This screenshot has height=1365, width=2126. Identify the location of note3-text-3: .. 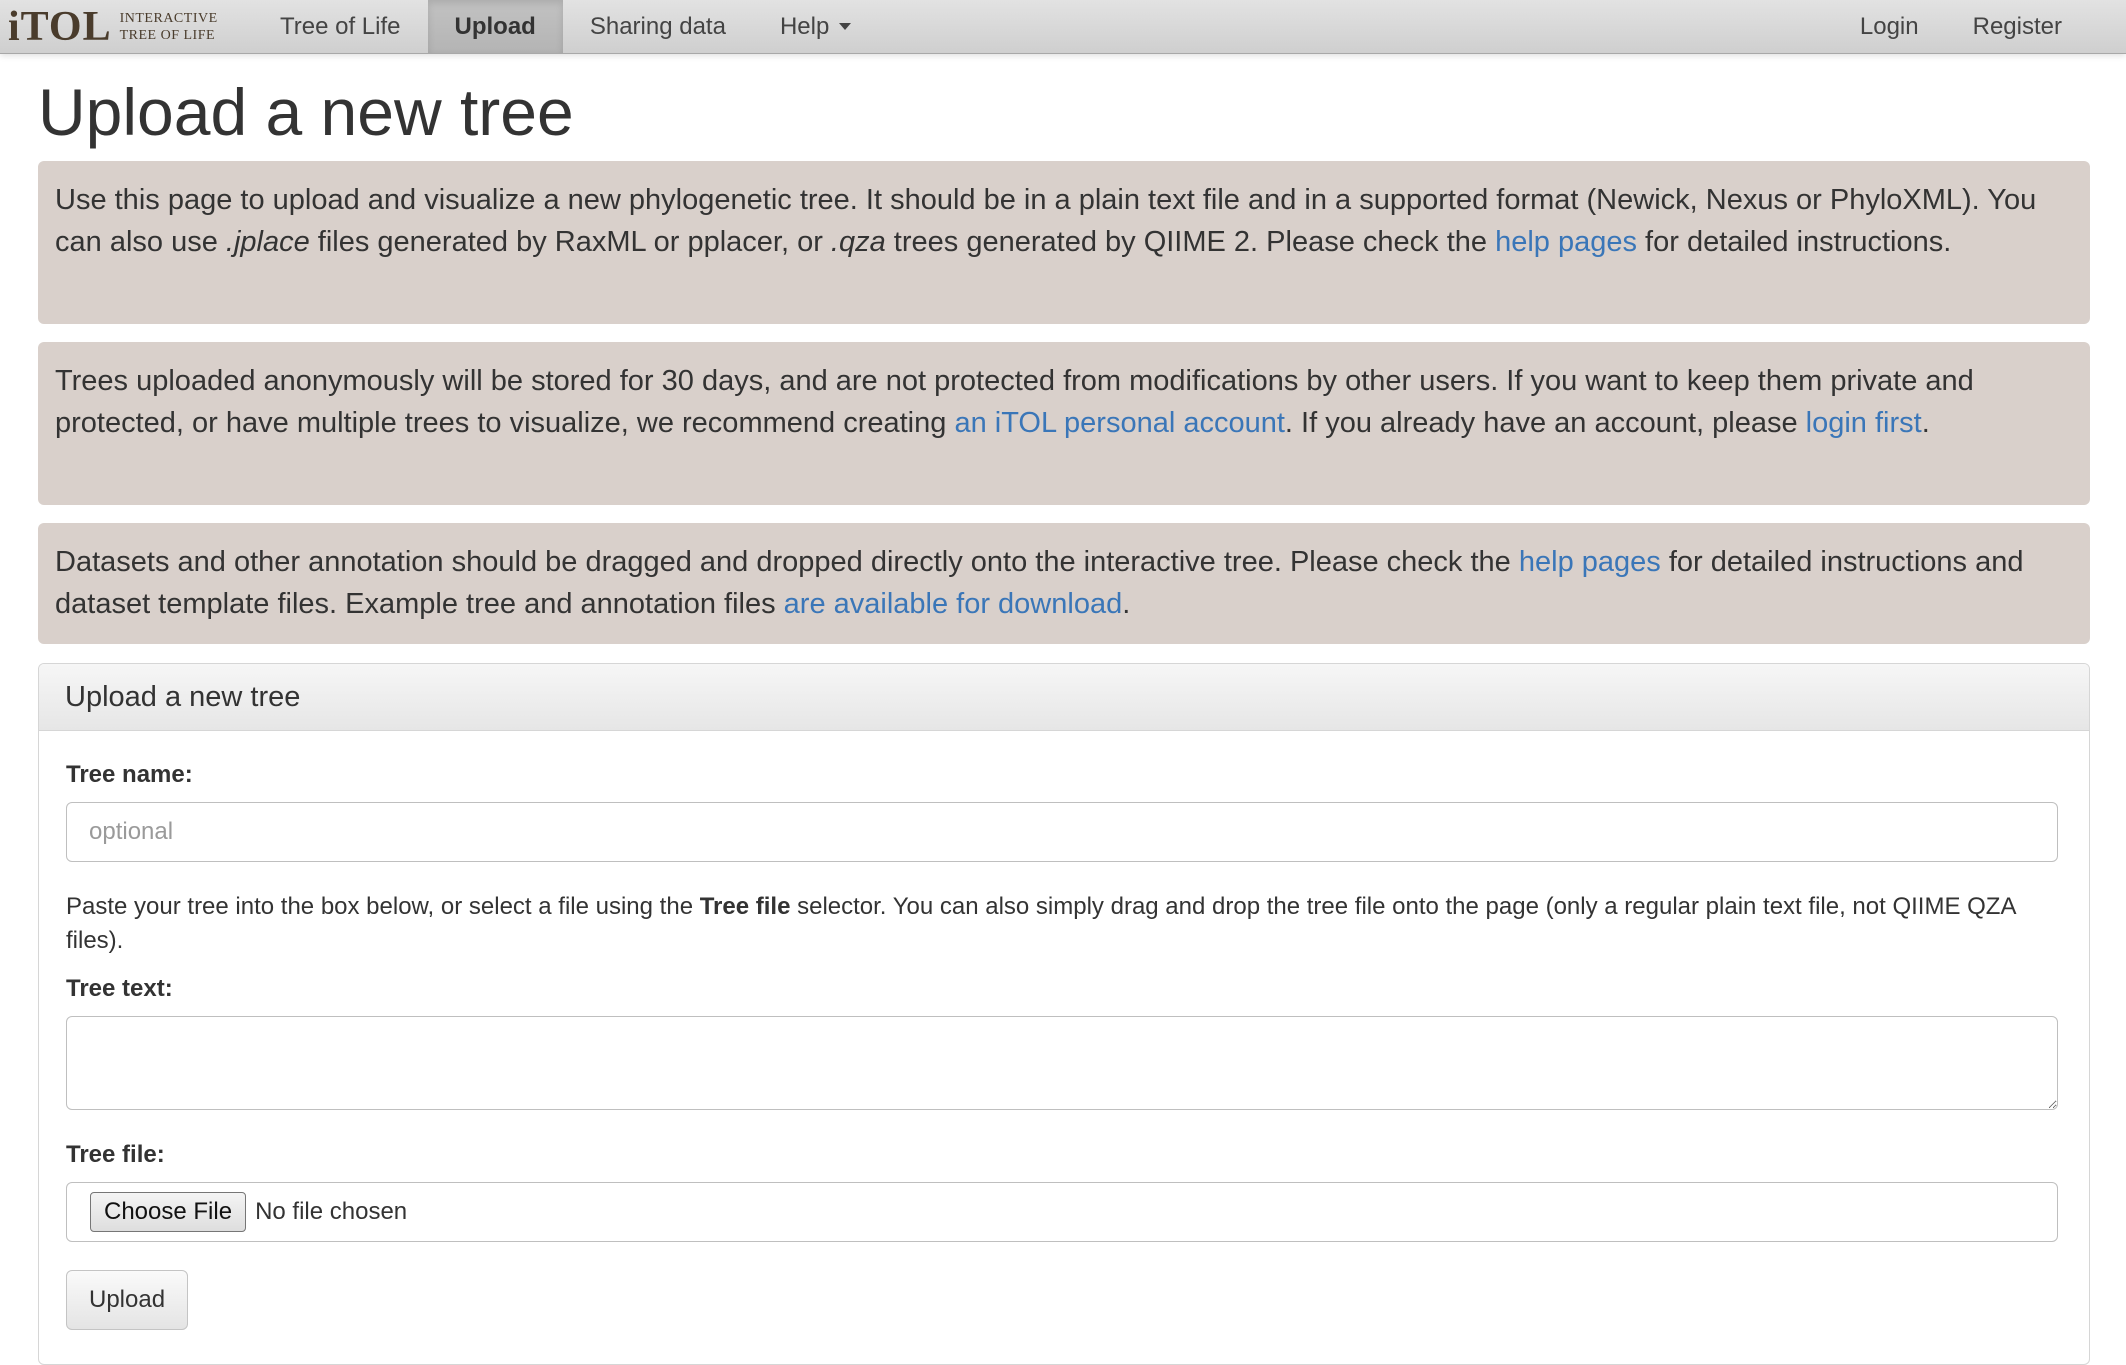
(1126, 604).